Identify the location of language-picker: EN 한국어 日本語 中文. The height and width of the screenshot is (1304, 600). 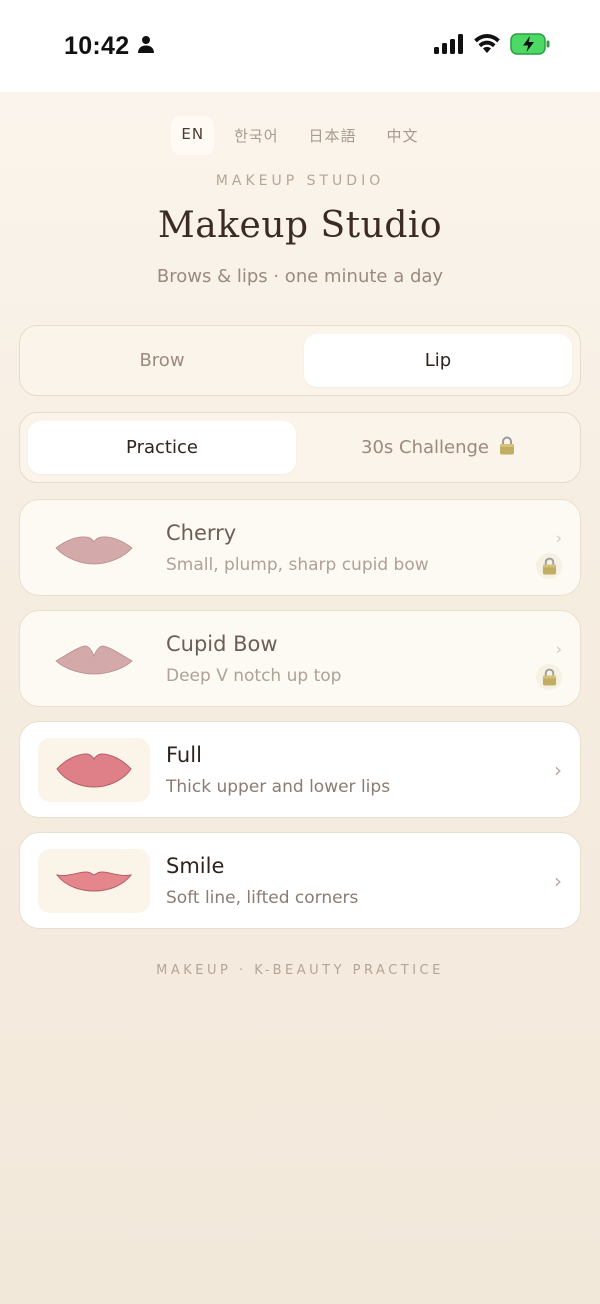
(300, 135).